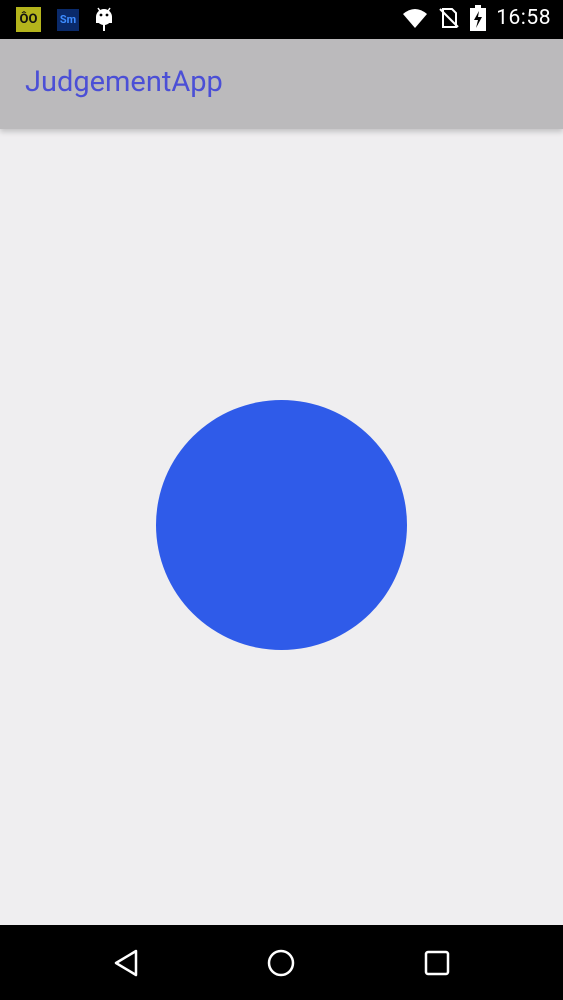  I want to click on android-debug-icon, so click(104, 19).